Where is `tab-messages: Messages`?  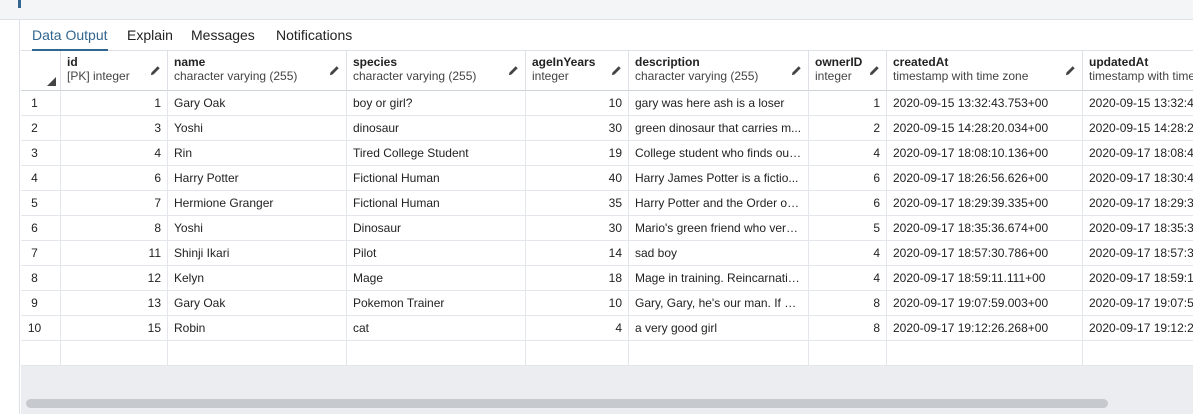
tab-messages: Messages is located at coordinates (223, 38).